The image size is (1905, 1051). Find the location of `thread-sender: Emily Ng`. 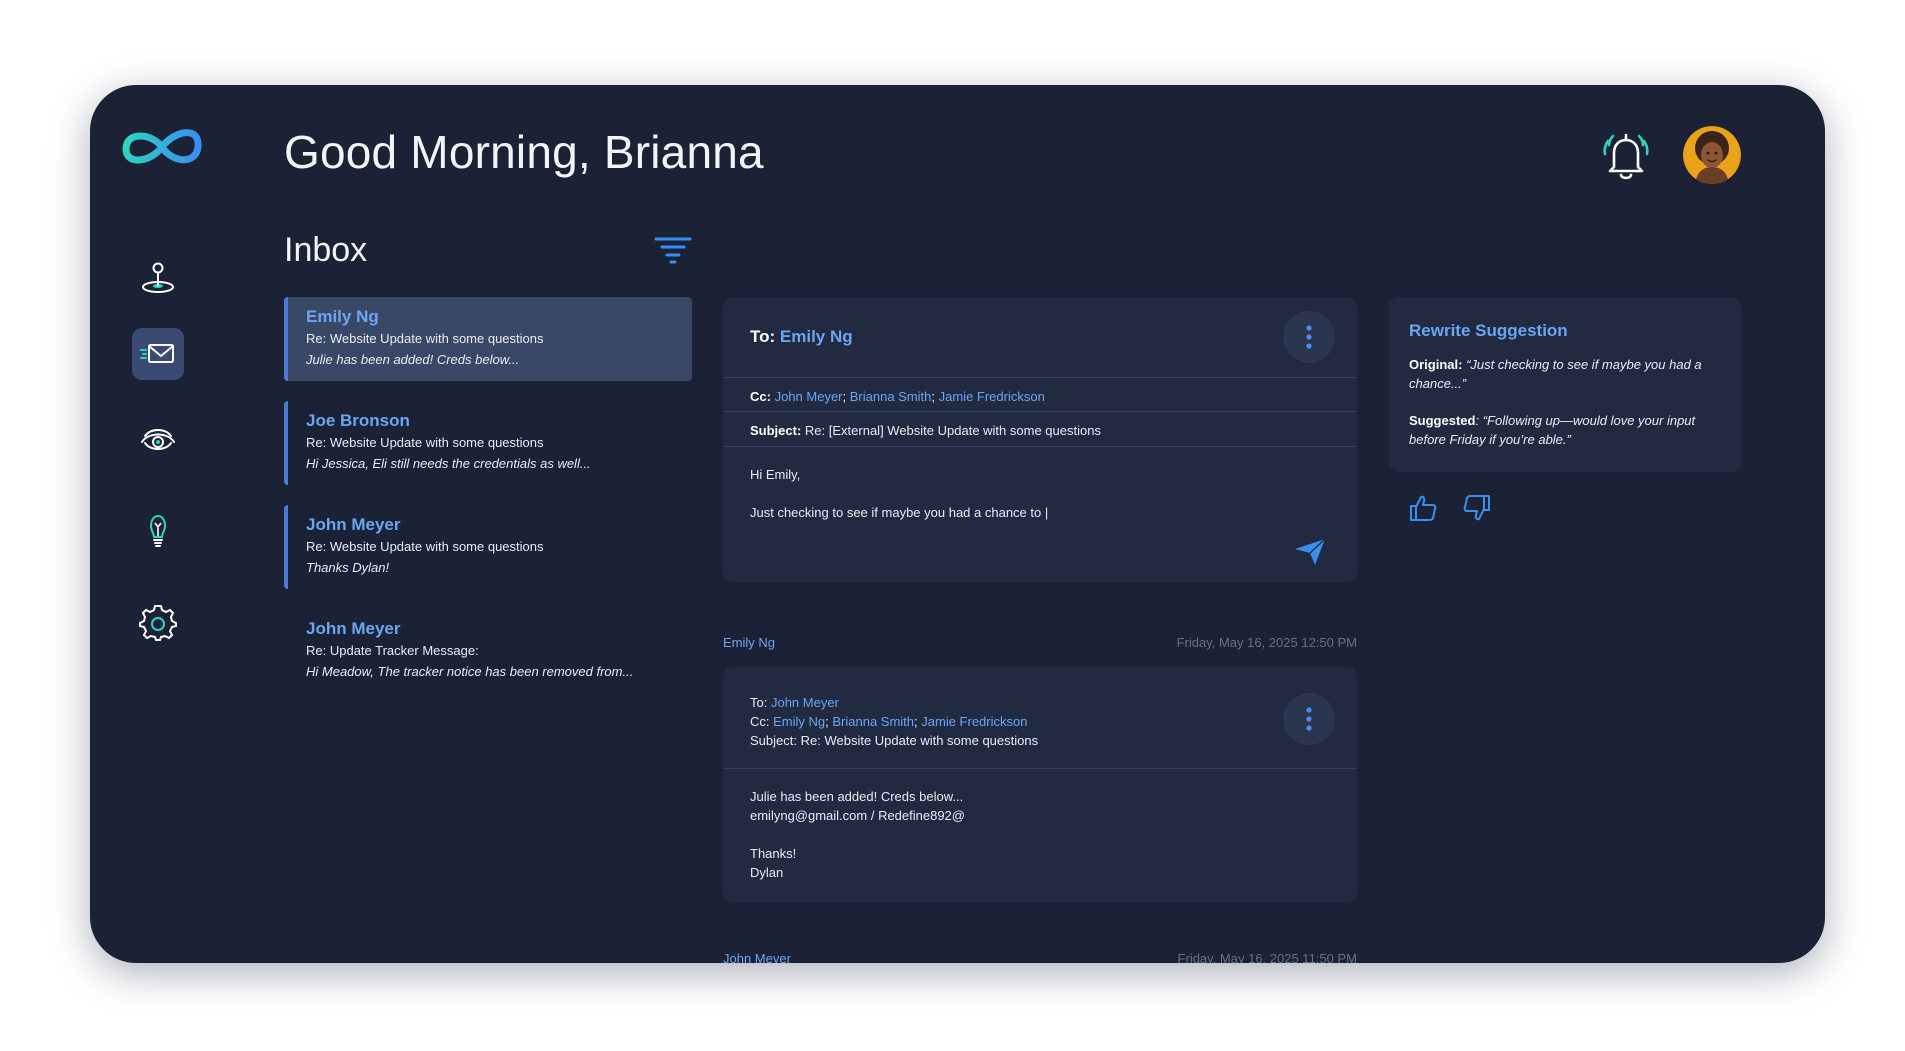

thread-sender: Emily Ng is located at coordinates (749, 642).